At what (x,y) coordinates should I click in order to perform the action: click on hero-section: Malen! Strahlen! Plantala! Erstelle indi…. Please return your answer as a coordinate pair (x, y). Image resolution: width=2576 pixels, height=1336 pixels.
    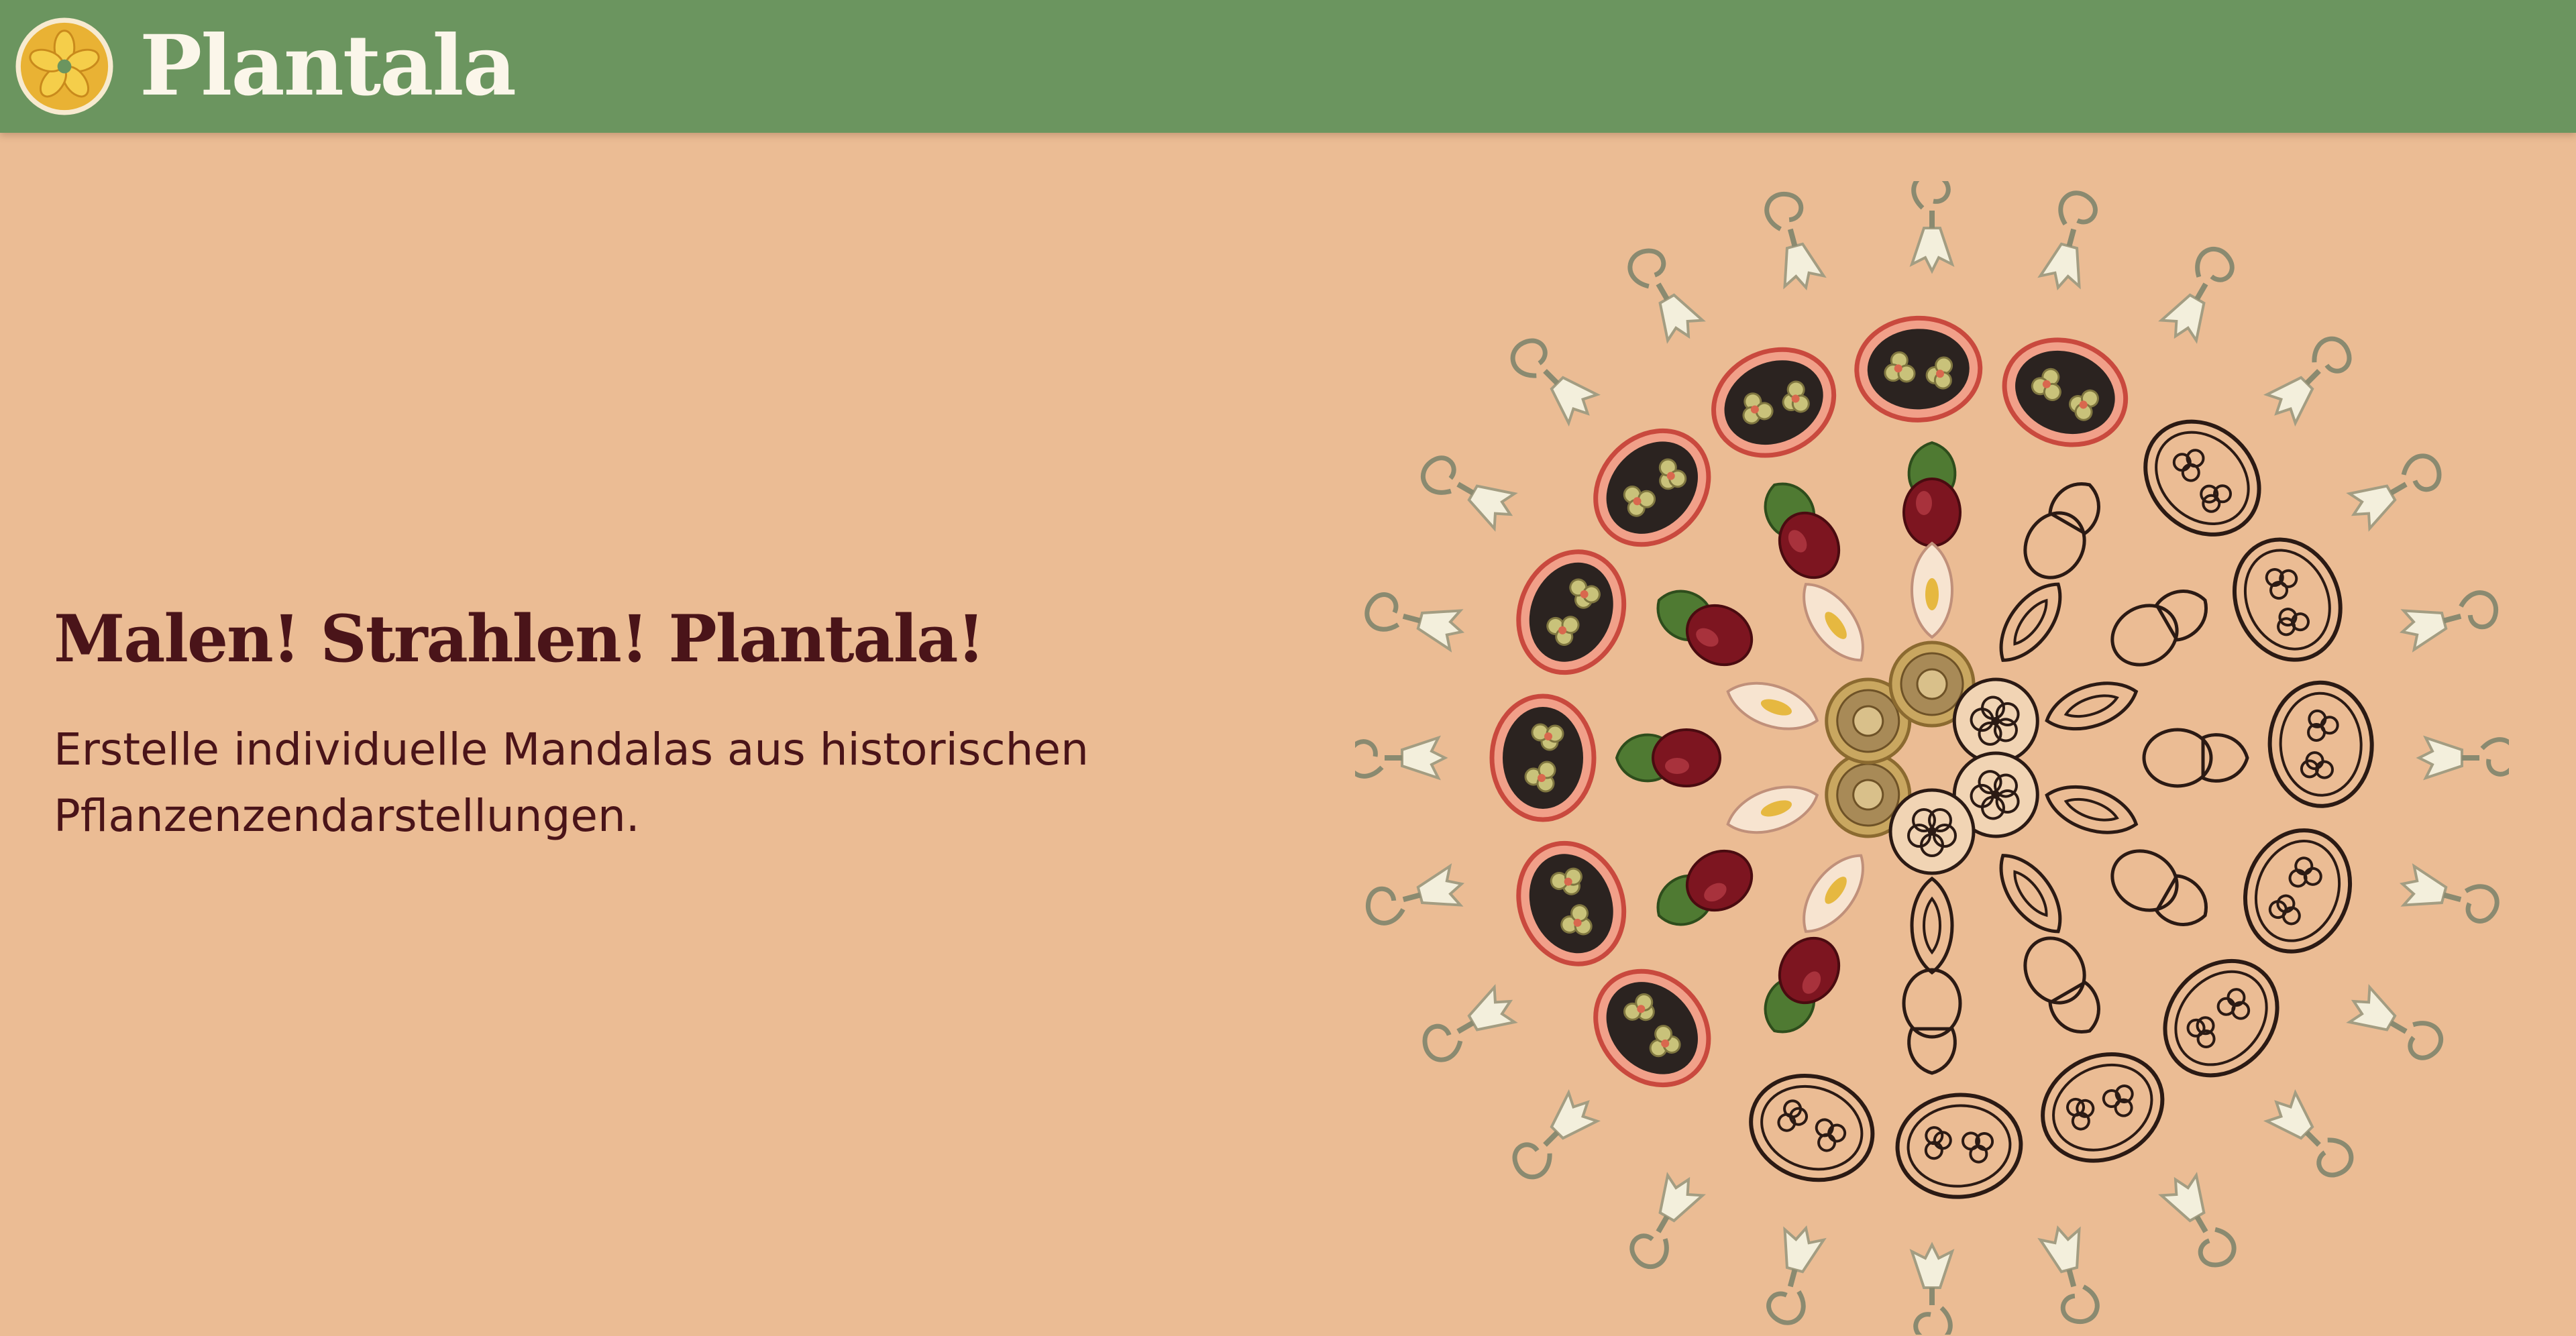
    Looking at the image, I should click on (691, 727).